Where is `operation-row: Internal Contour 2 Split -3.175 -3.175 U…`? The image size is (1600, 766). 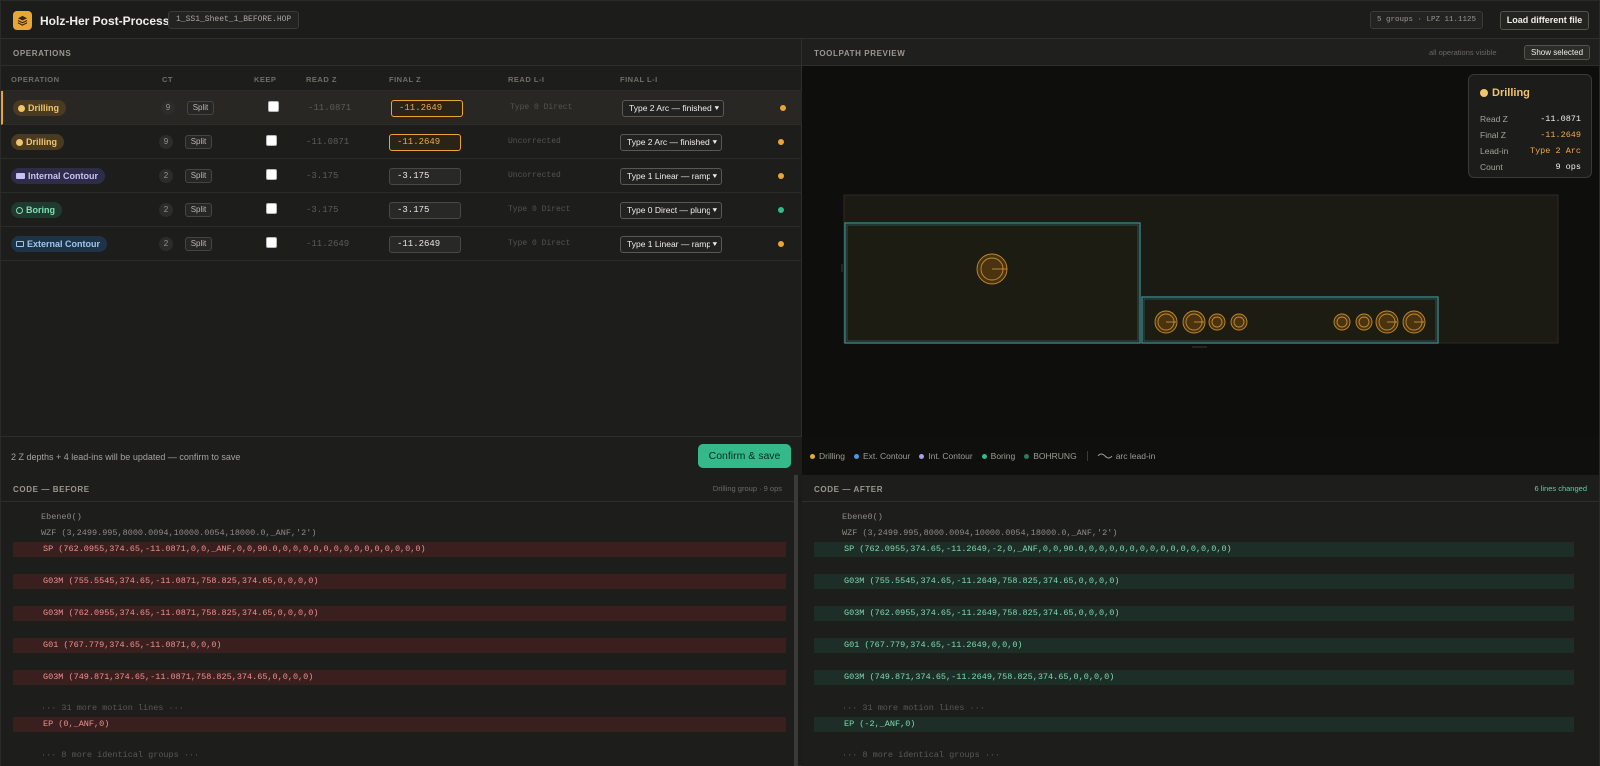 operation-row: Internal Contour 2 Split -3.175 -3.175 U… is located at coordinates (401, 176).